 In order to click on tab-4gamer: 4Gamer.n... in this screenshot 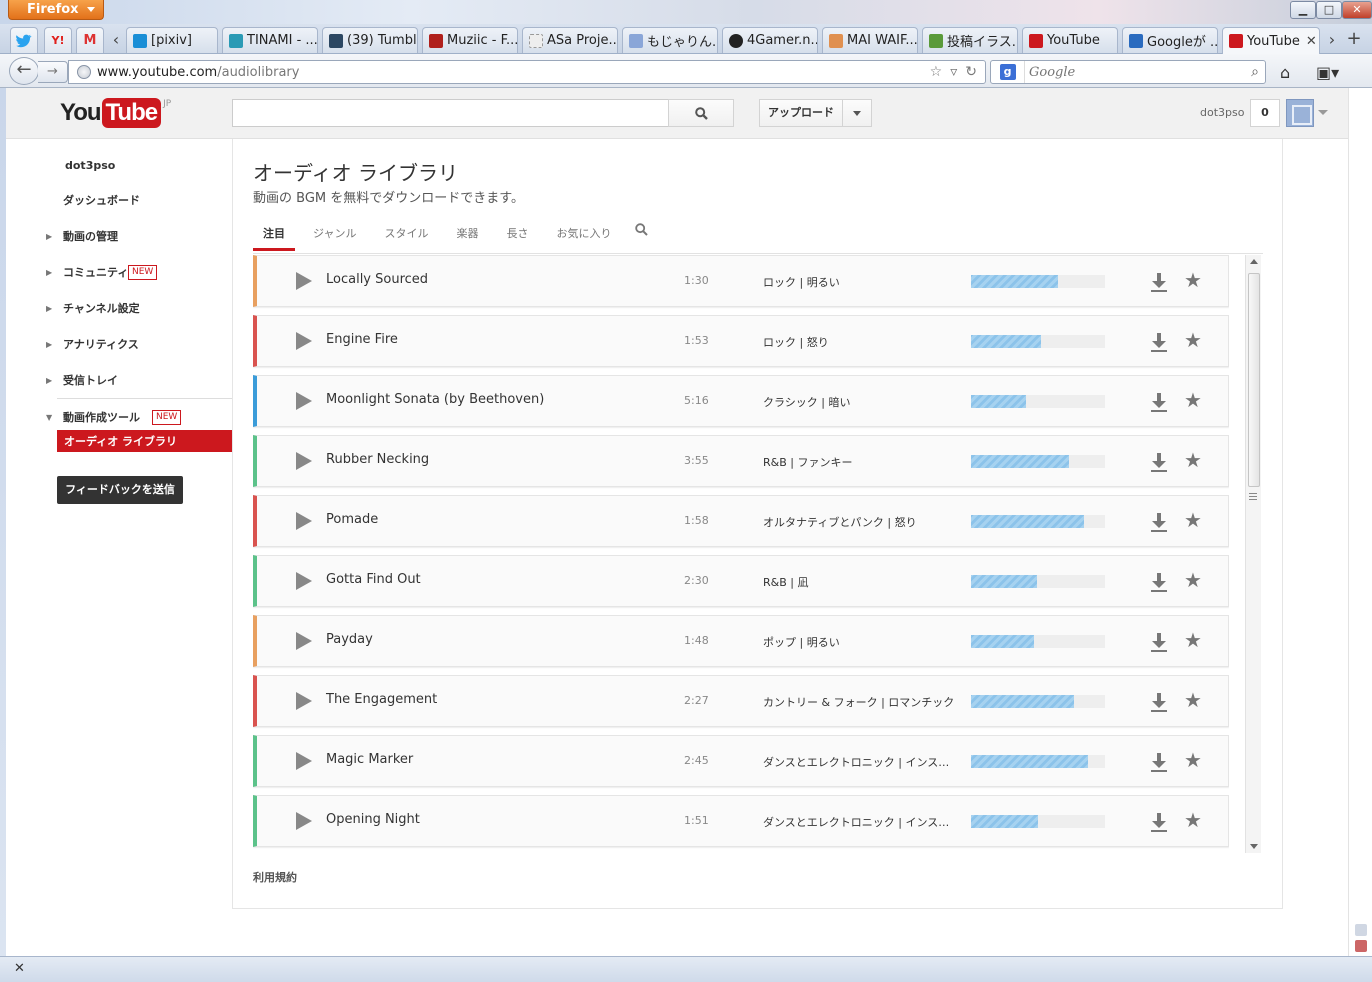, I will do `click(770, 40)`.